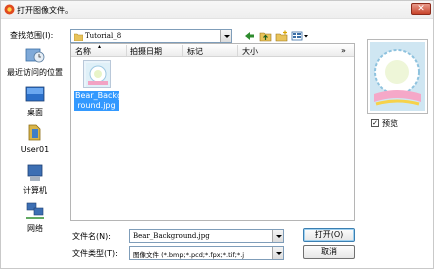  What do you see at coordinates (32, 35) in the screenshot?
I see `lookin-label: 查找范围(I):` at bounding box center [32, 35].